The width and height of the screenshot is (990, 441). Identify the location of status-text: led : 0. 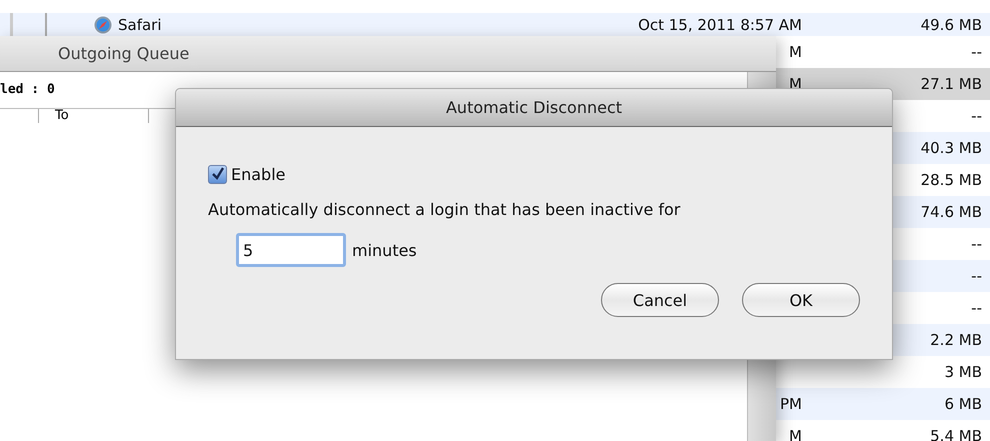
(28, 90).